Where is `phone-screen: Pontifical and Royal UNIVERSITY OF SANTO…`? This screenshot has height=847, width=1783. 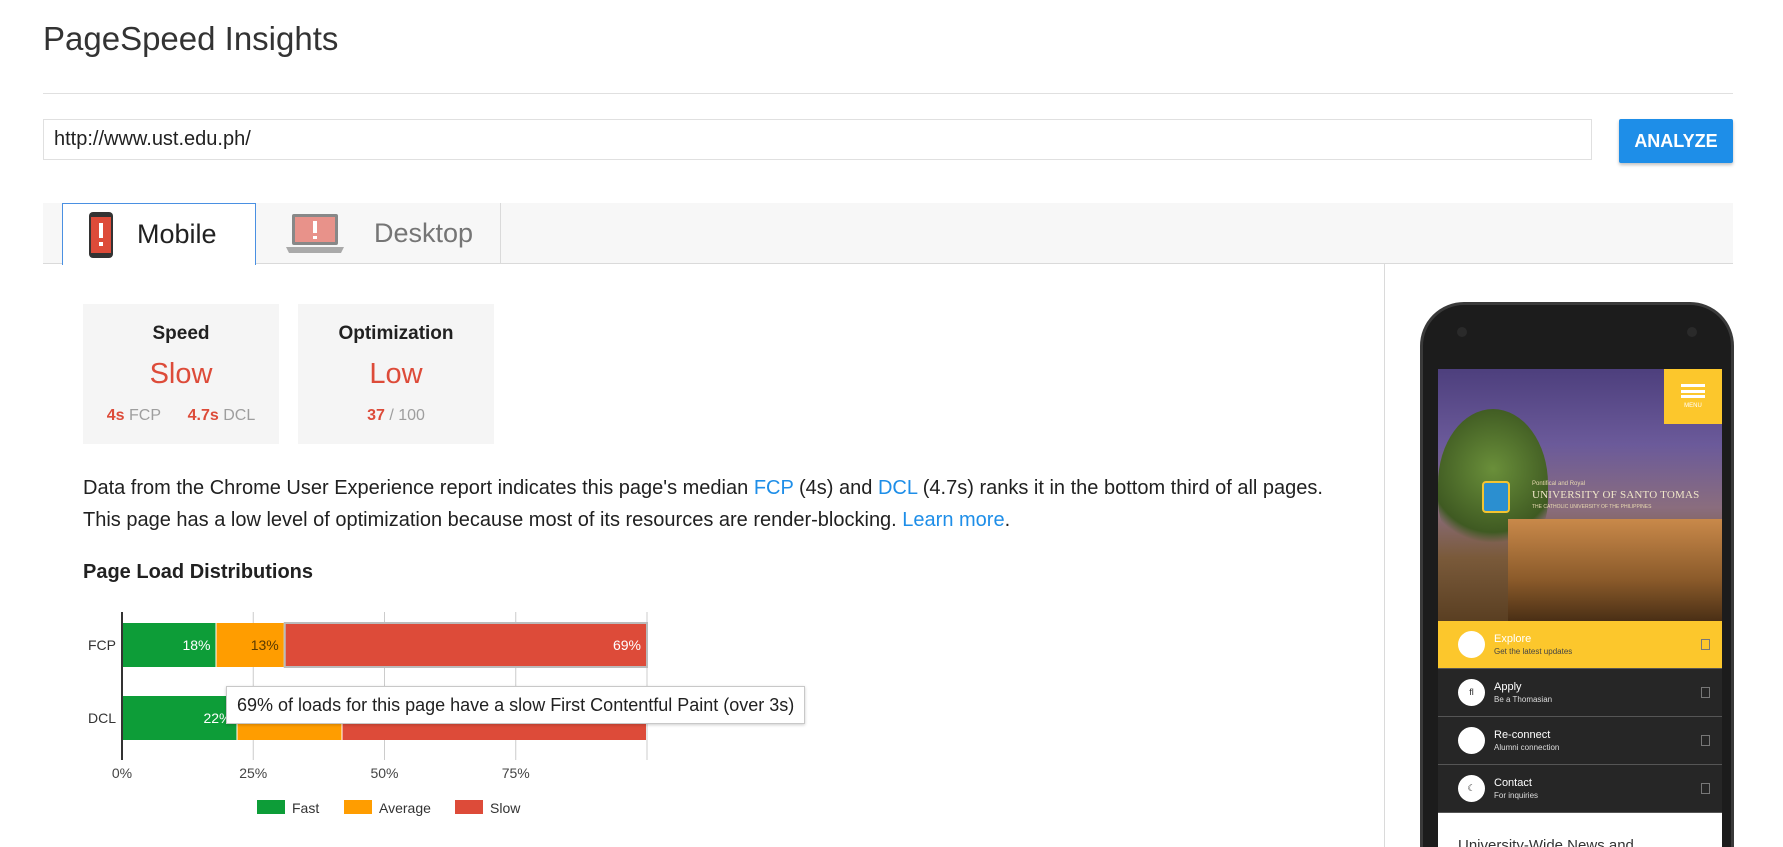
phone-screen: Pontifical and Royal UNIVERSITY OF SANTO… is located at coordinates (1580, 608).